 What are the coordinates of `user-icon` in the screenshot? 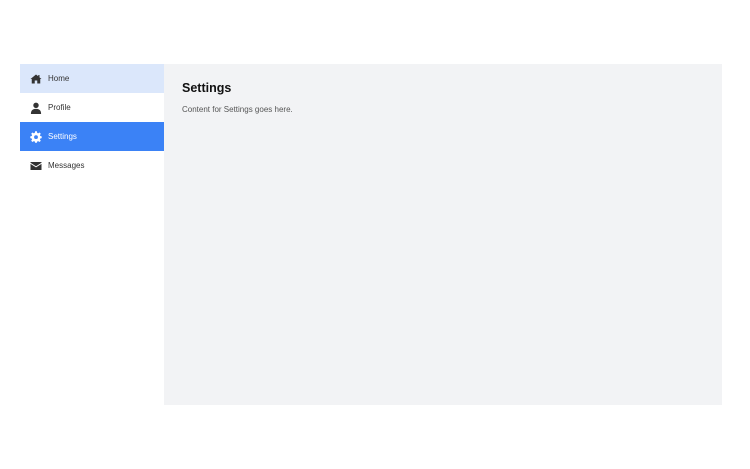 It's located at (36, 108).